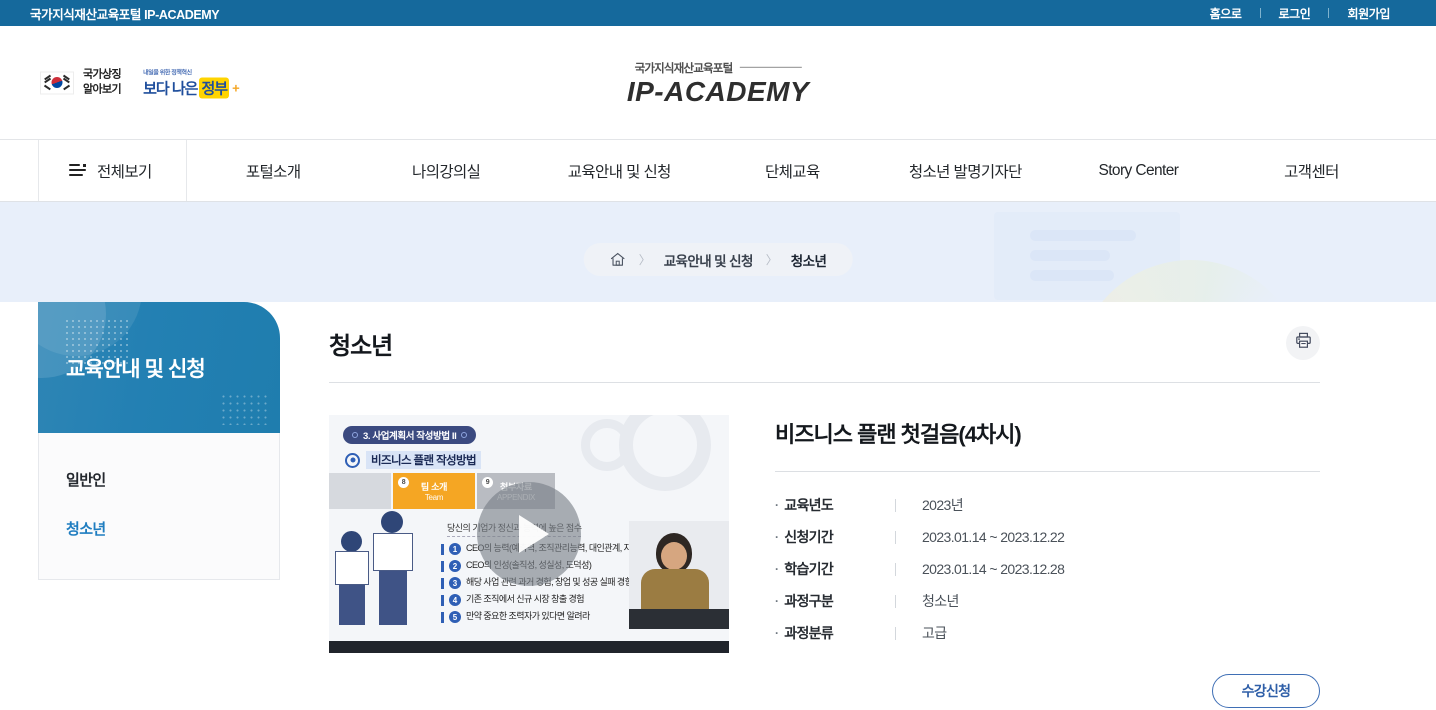 The width and height of the screenshot is (1436, 710). Describe the element at coordinates (934, 633) in the screenshot. I see `course-meta-value: 고급` at that location.